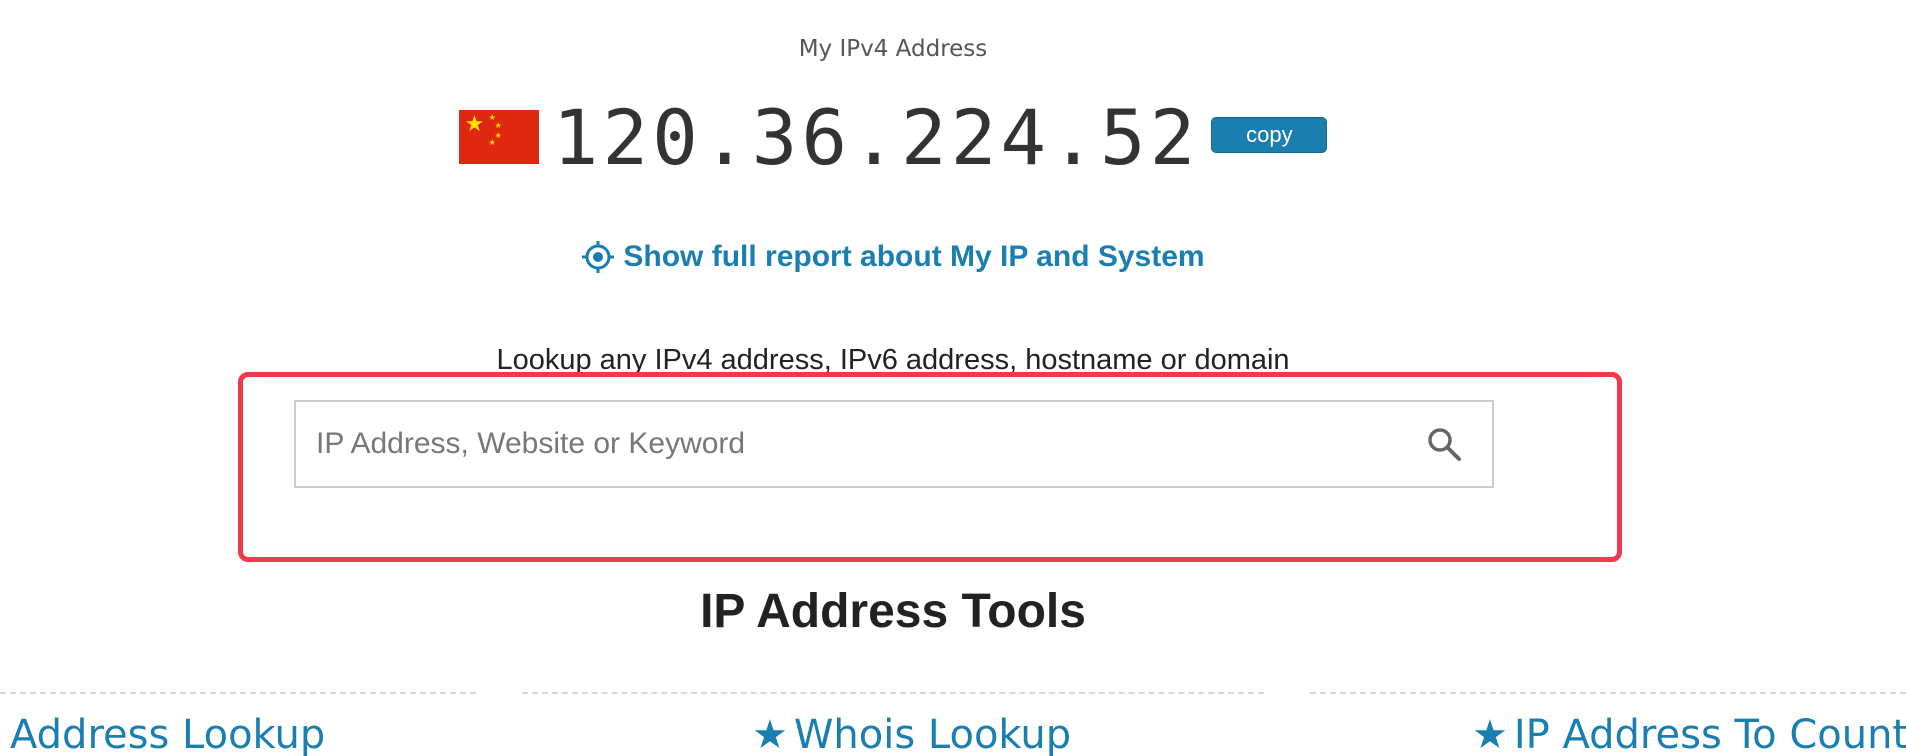  What do you see at coordinates (1444, 444) in the screenshot?
I see `search-icon` at bounding box center [1444, 444].